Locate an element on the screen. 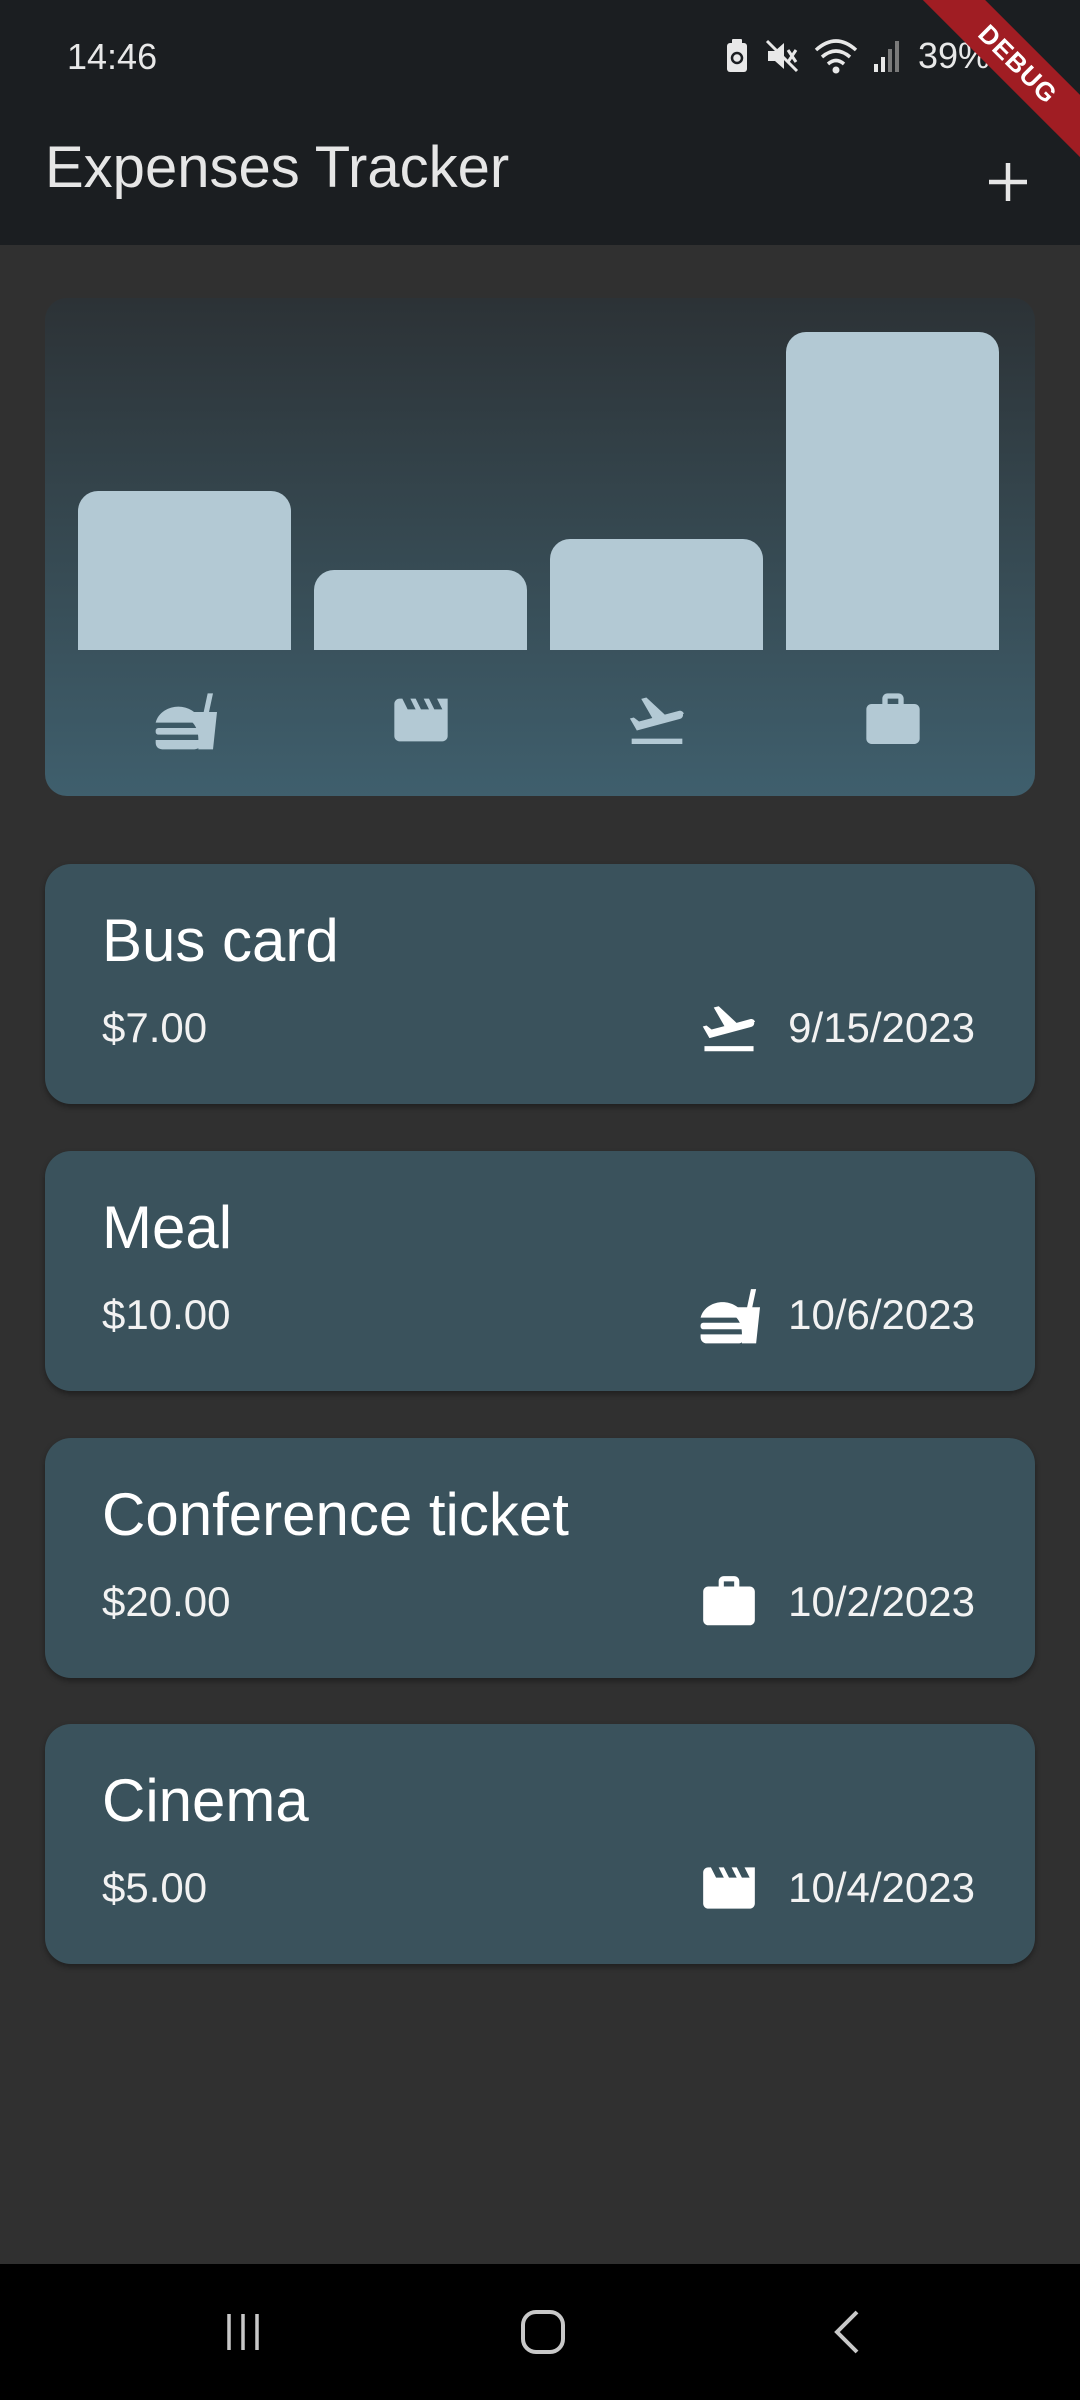  status-icons: 39% is located at coordinates (857, 56).